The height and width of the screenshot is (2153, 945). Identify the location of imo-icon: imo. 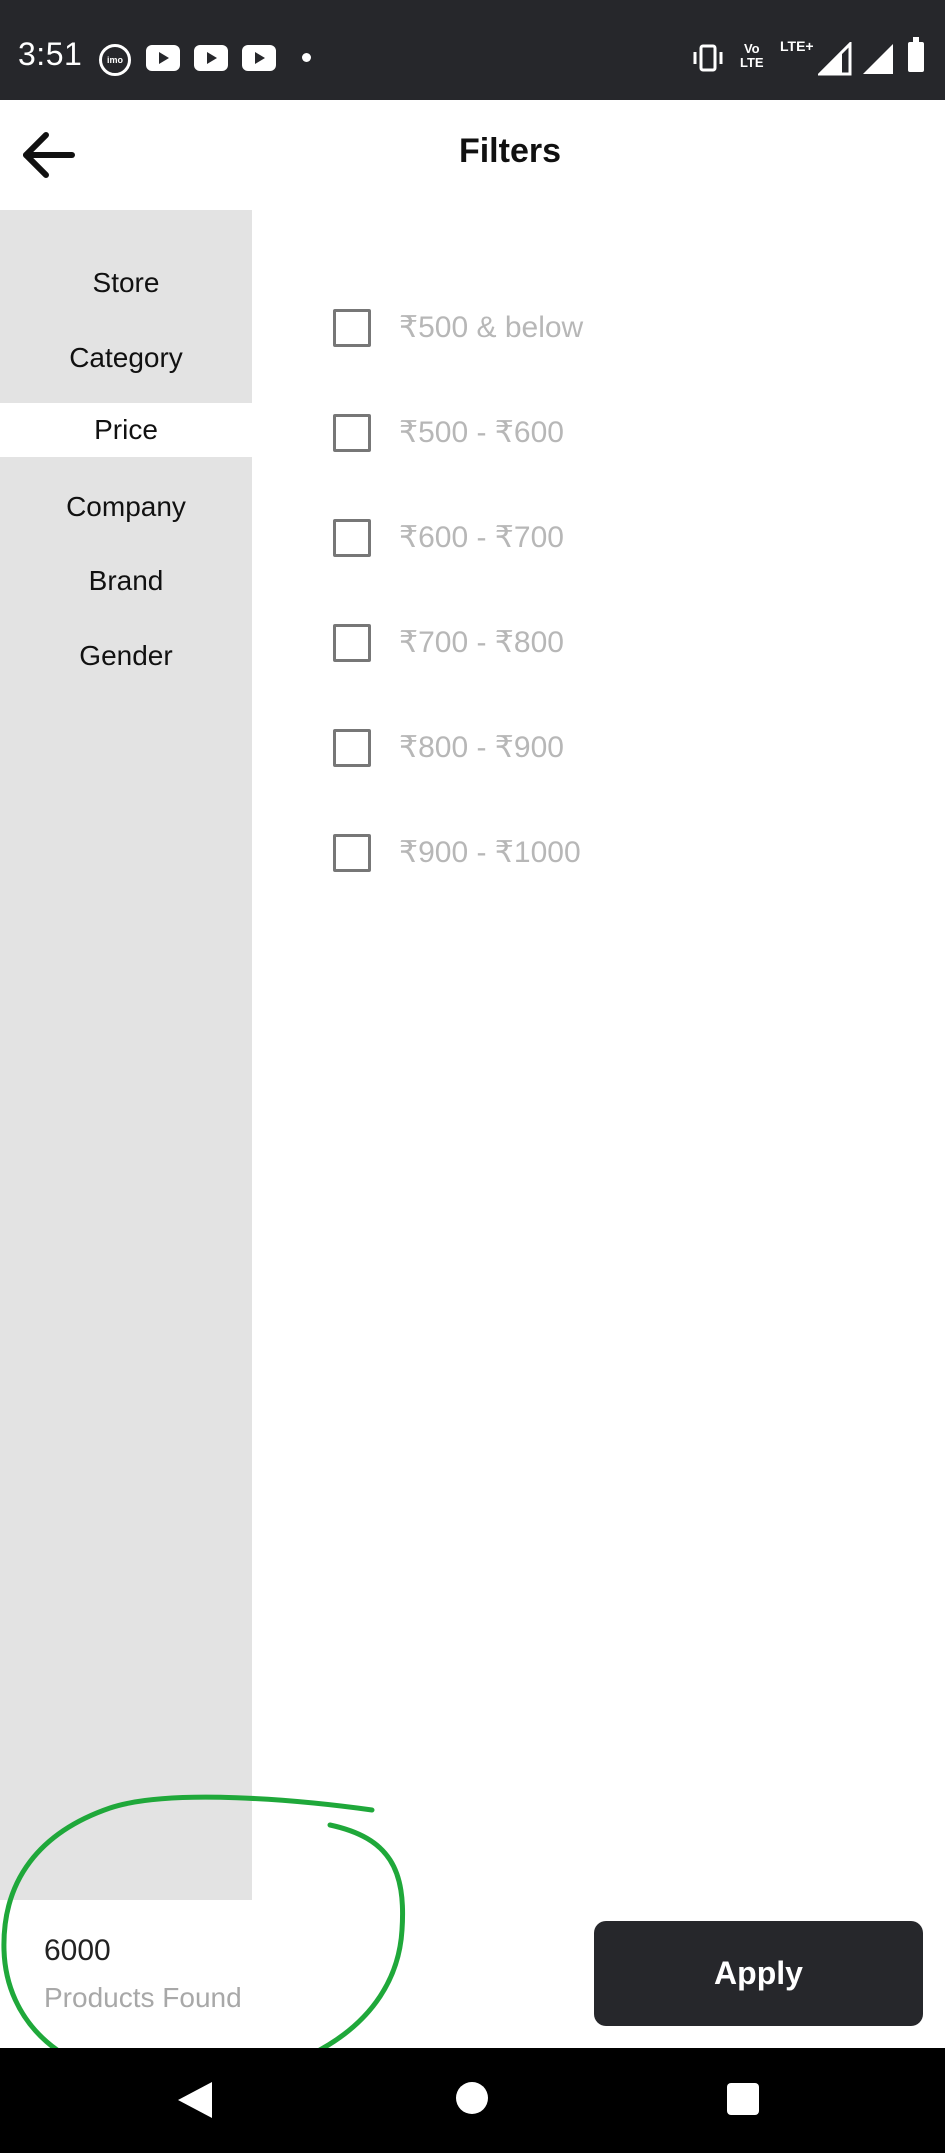
(115, 60).